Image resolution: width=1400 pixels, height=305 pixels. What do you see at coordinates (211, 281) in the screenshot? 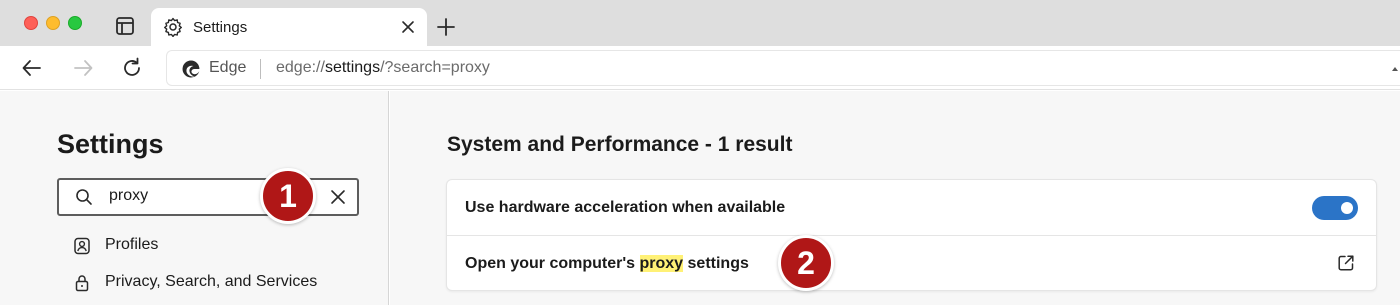
I see `sidebar-item-label: Privacy, Search, and Services` at bounding box center [211, 281].